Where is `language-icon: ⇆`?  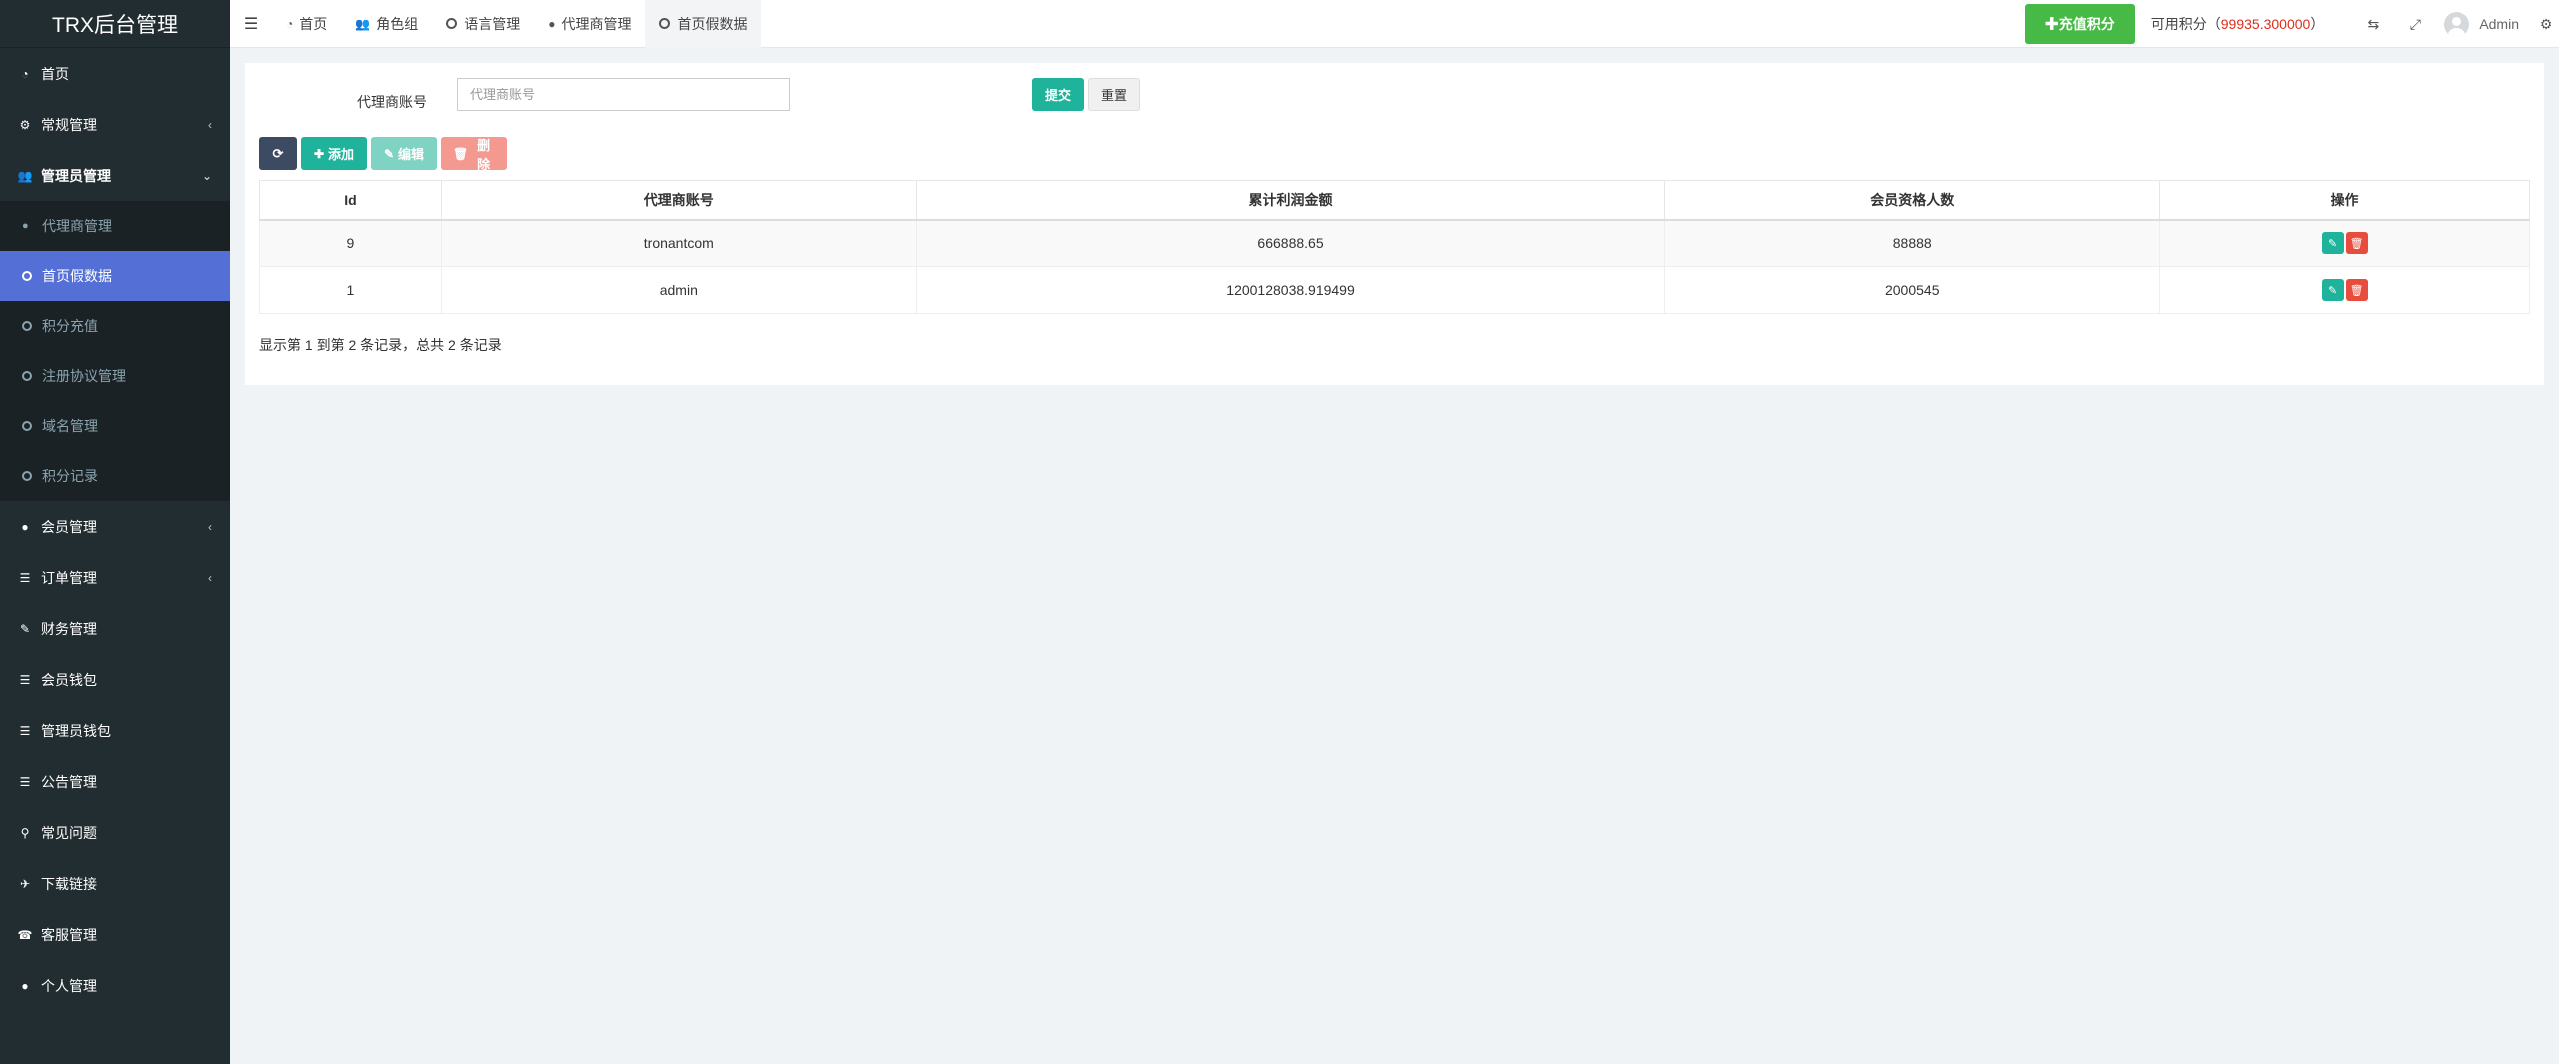 language-icon: ⇆ is located at coordinates (2373, 24).